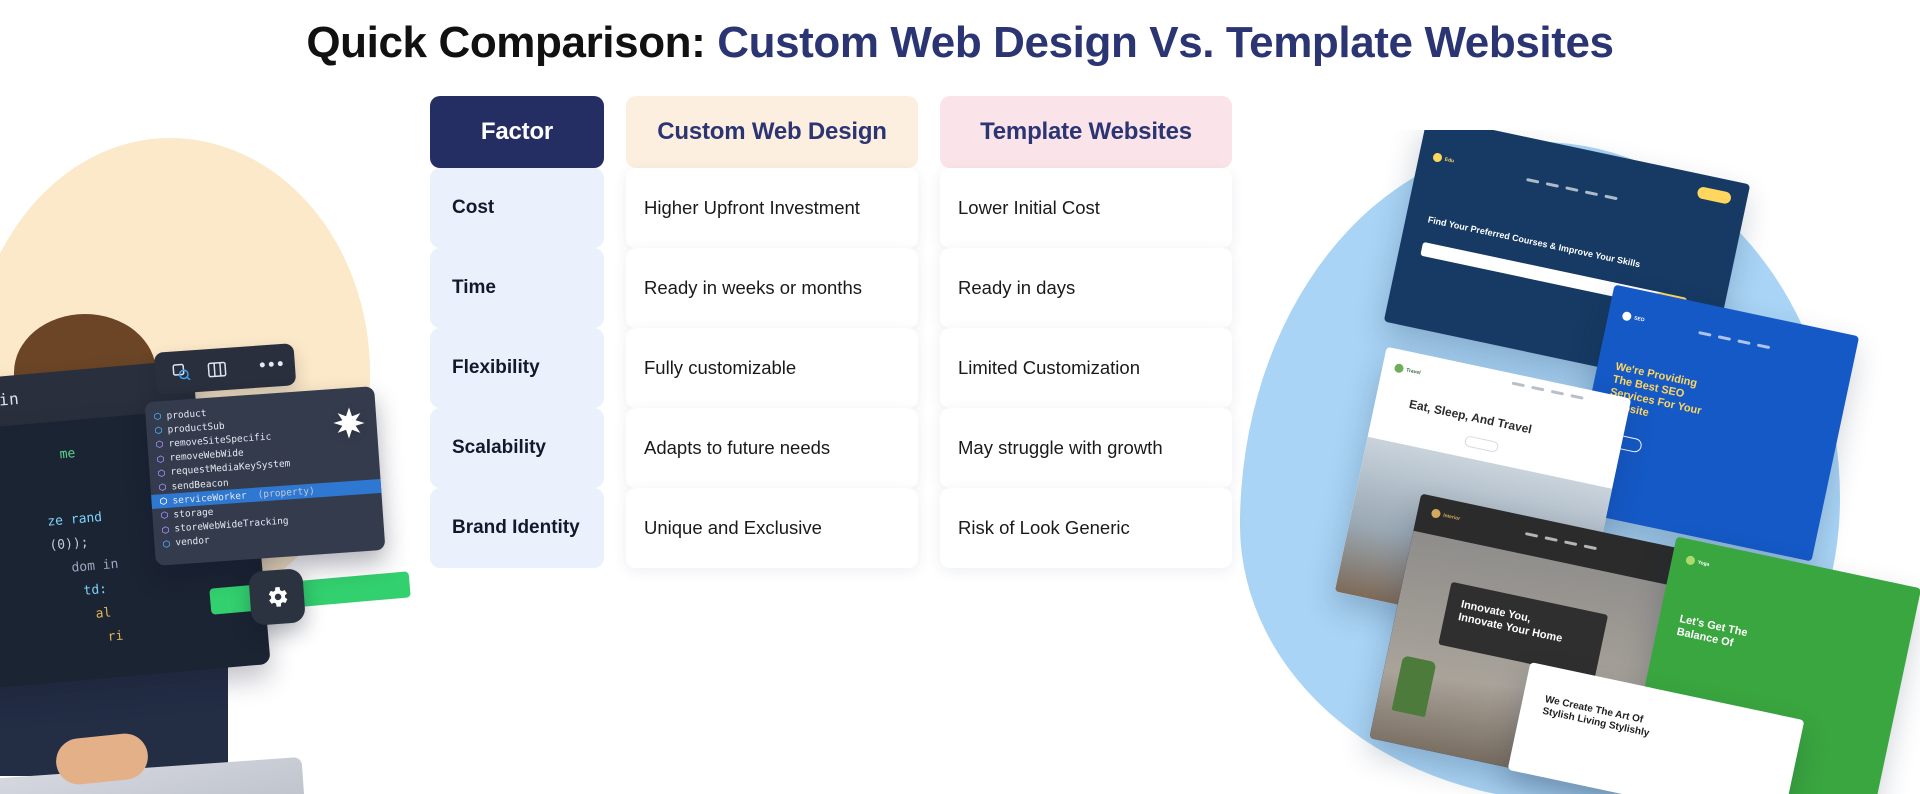  Describe the element at coordinates (517, 132) in the screenshot. I see `header-cell-factor: Factor` at that location.